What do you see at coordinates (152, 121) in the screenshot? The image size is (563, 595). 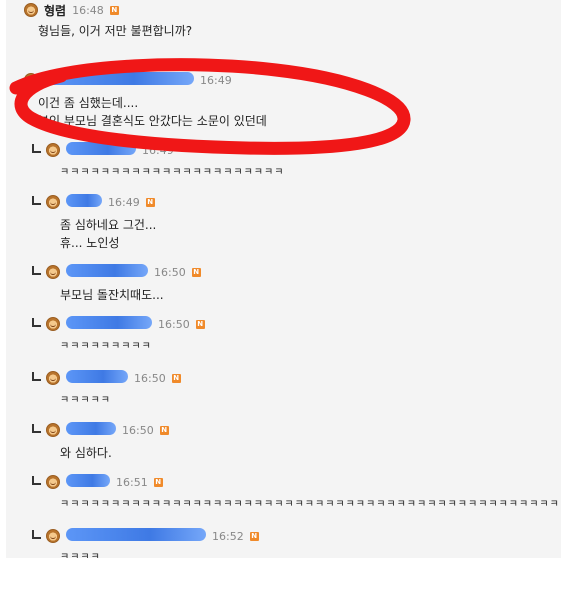 I see `comment-text: 본인 부모님 결혼식도 안갔다는 소문이 있던데` at bounding box center [152, 121].